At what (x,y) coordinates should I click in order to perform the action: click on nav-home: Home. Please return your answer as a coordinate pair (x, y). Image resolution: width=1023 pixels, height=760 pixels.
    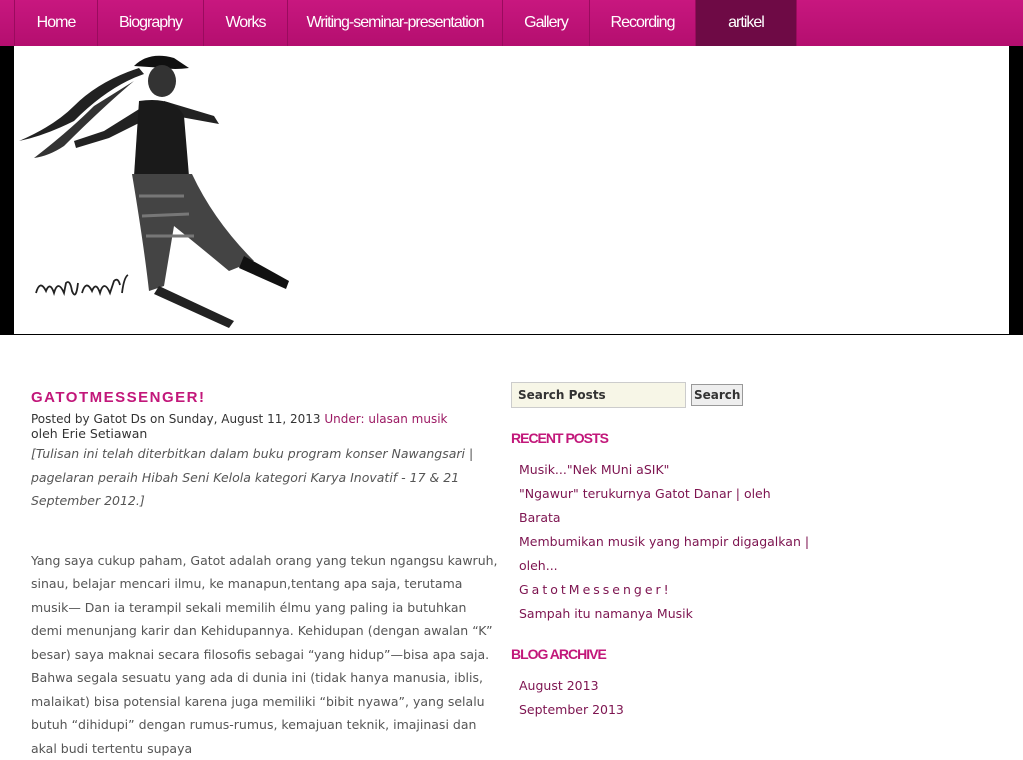
    Looking at the image, I should click on (56, 23).